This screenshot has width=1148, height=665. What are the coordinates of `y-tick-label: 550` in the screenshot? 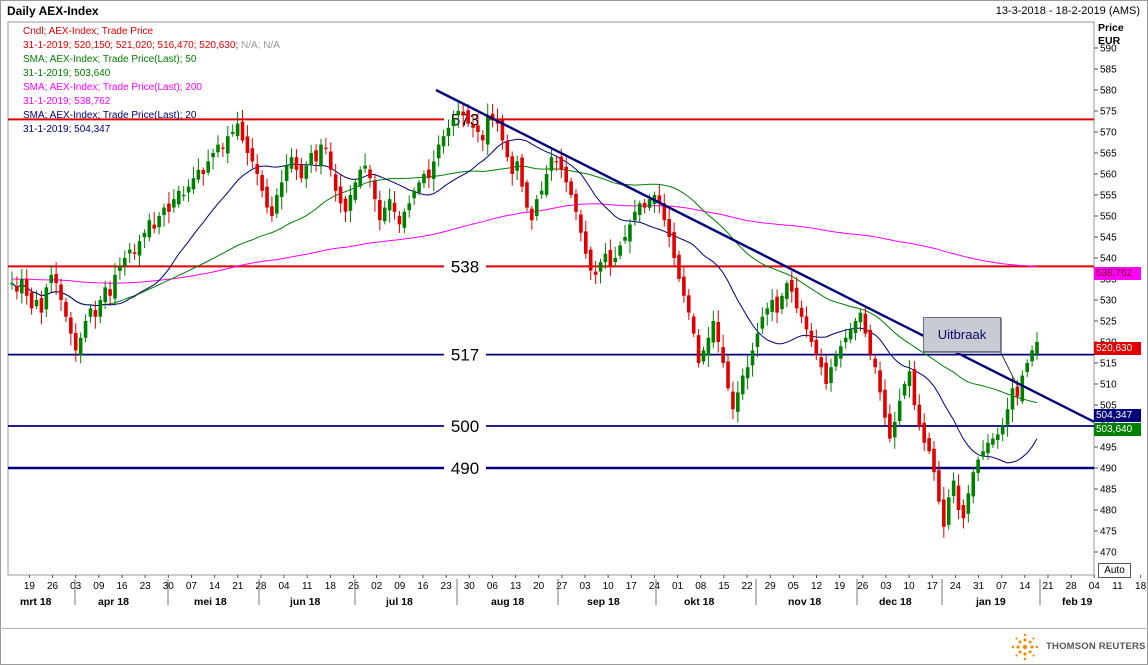 It's located at (1108, 217).